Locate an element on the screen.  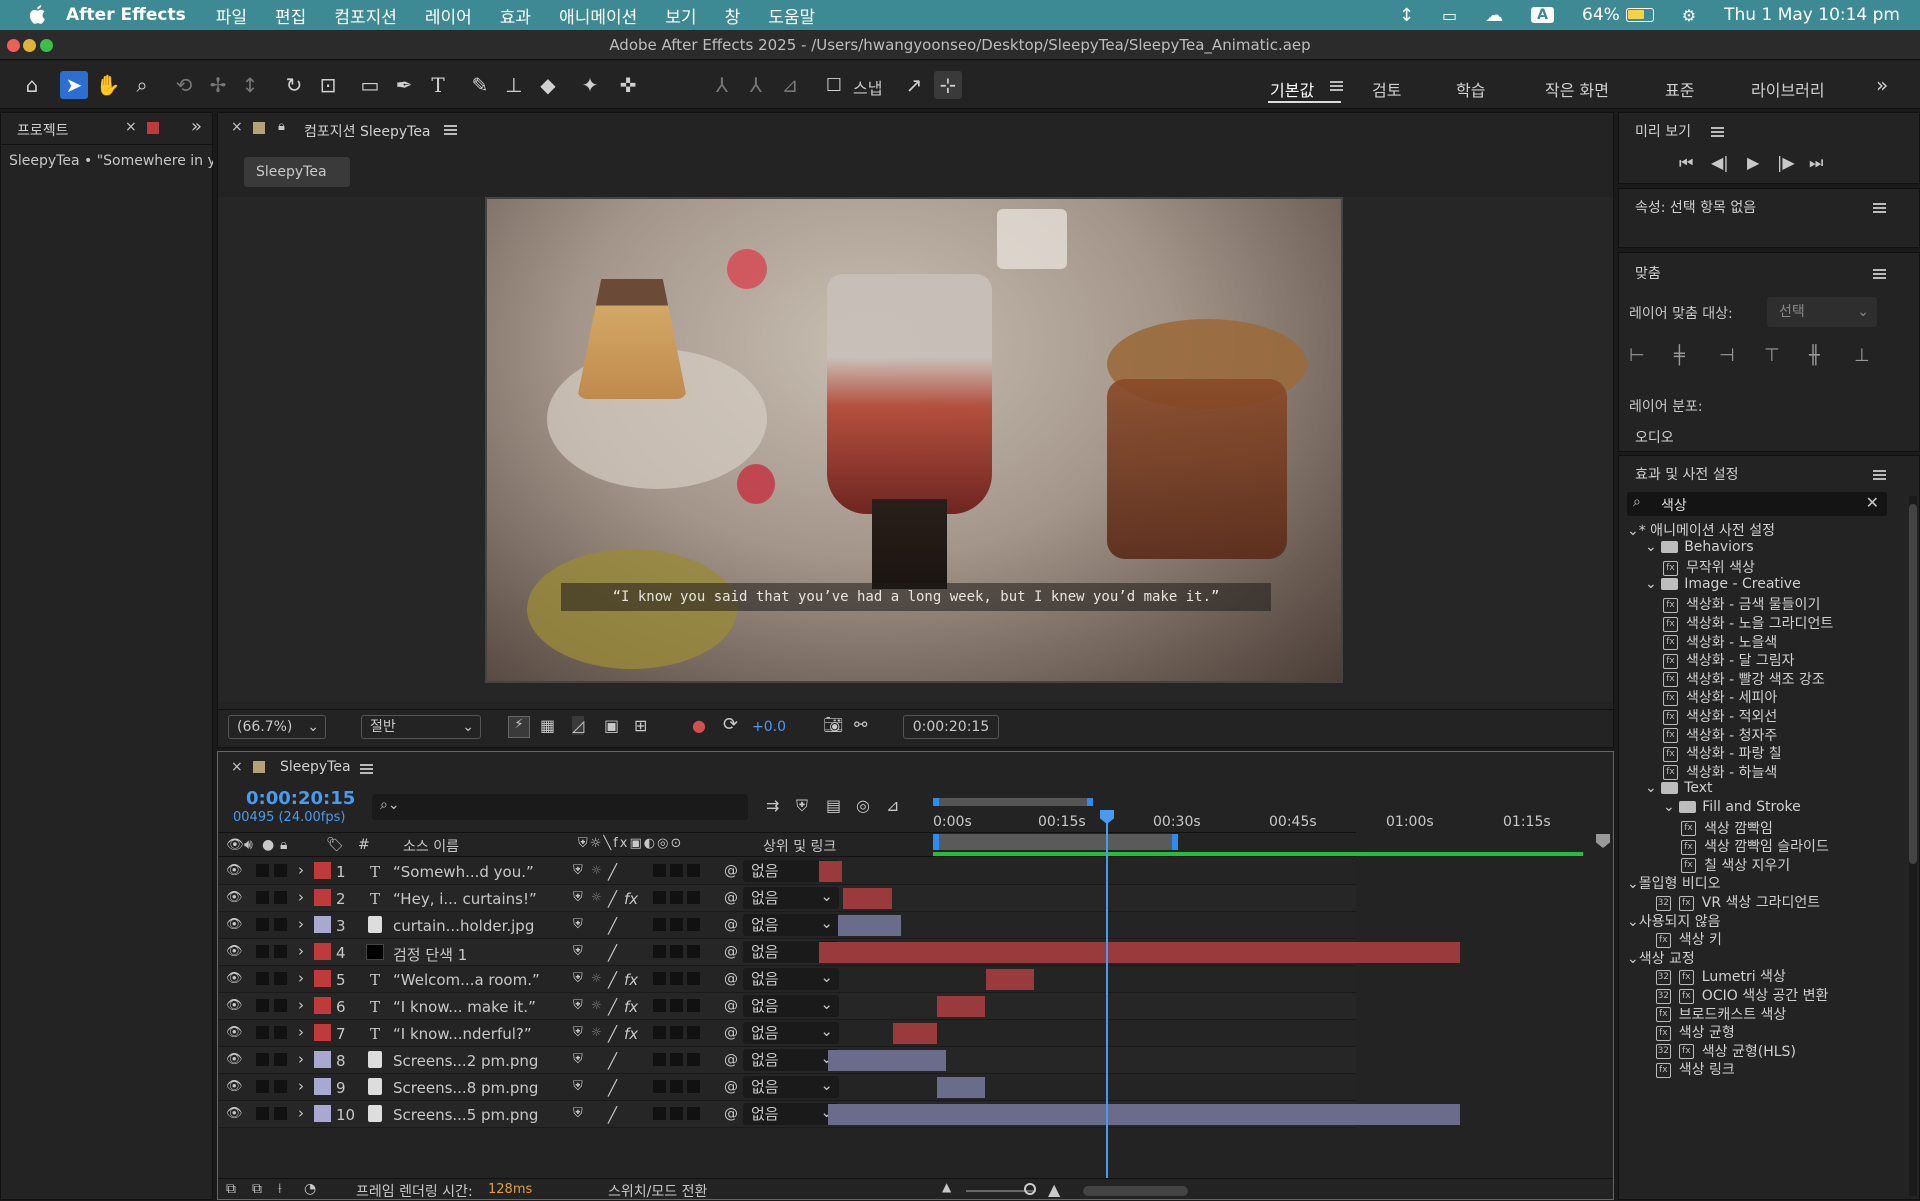
more-workspaces-icon: » is located at coordinates (1882, 85).